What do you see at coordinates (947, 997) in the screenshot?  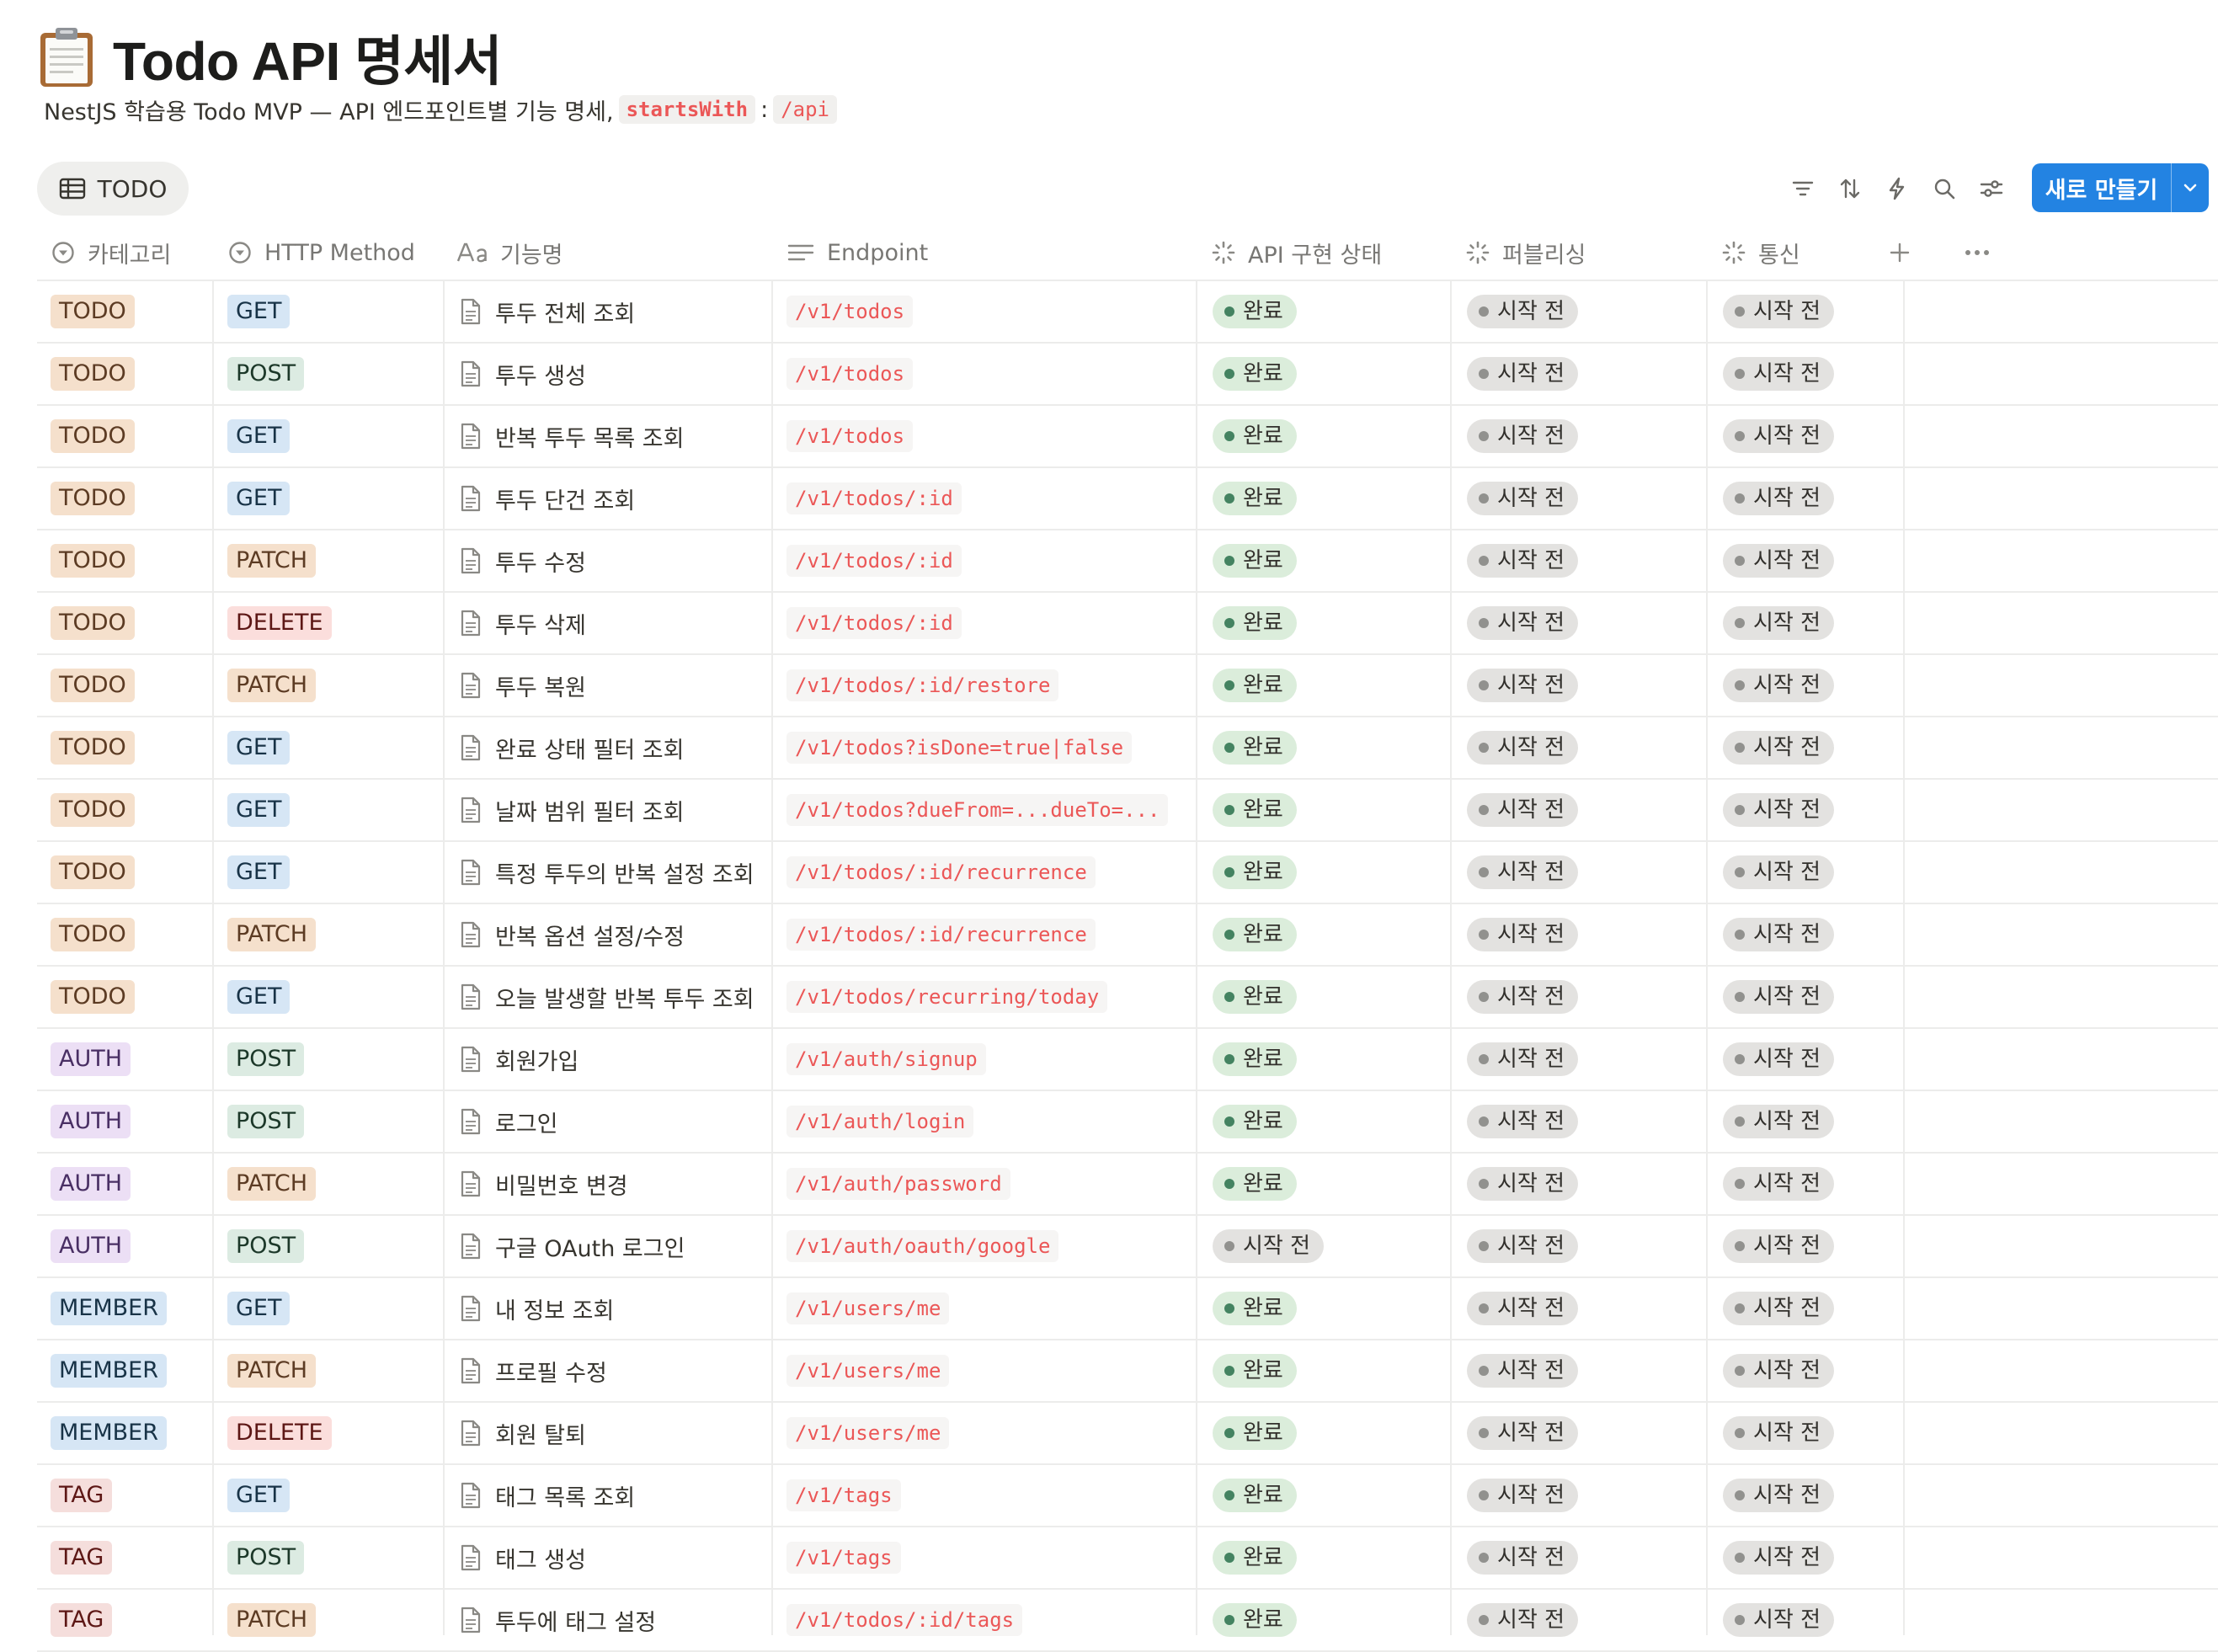 I see `endpoint-cell: /v1/todos/recurring/today` at bounding box center [947, 997].